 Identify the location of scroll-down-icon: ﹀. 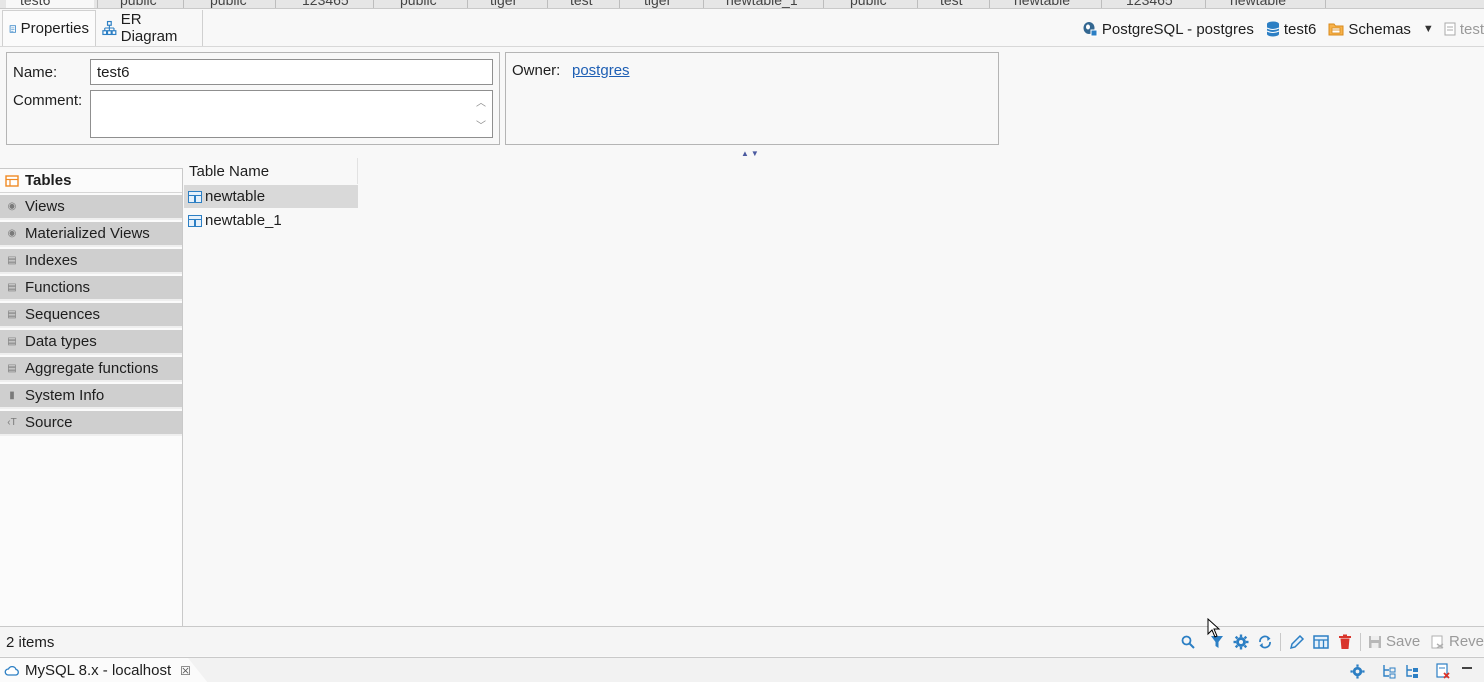
(481, 124).